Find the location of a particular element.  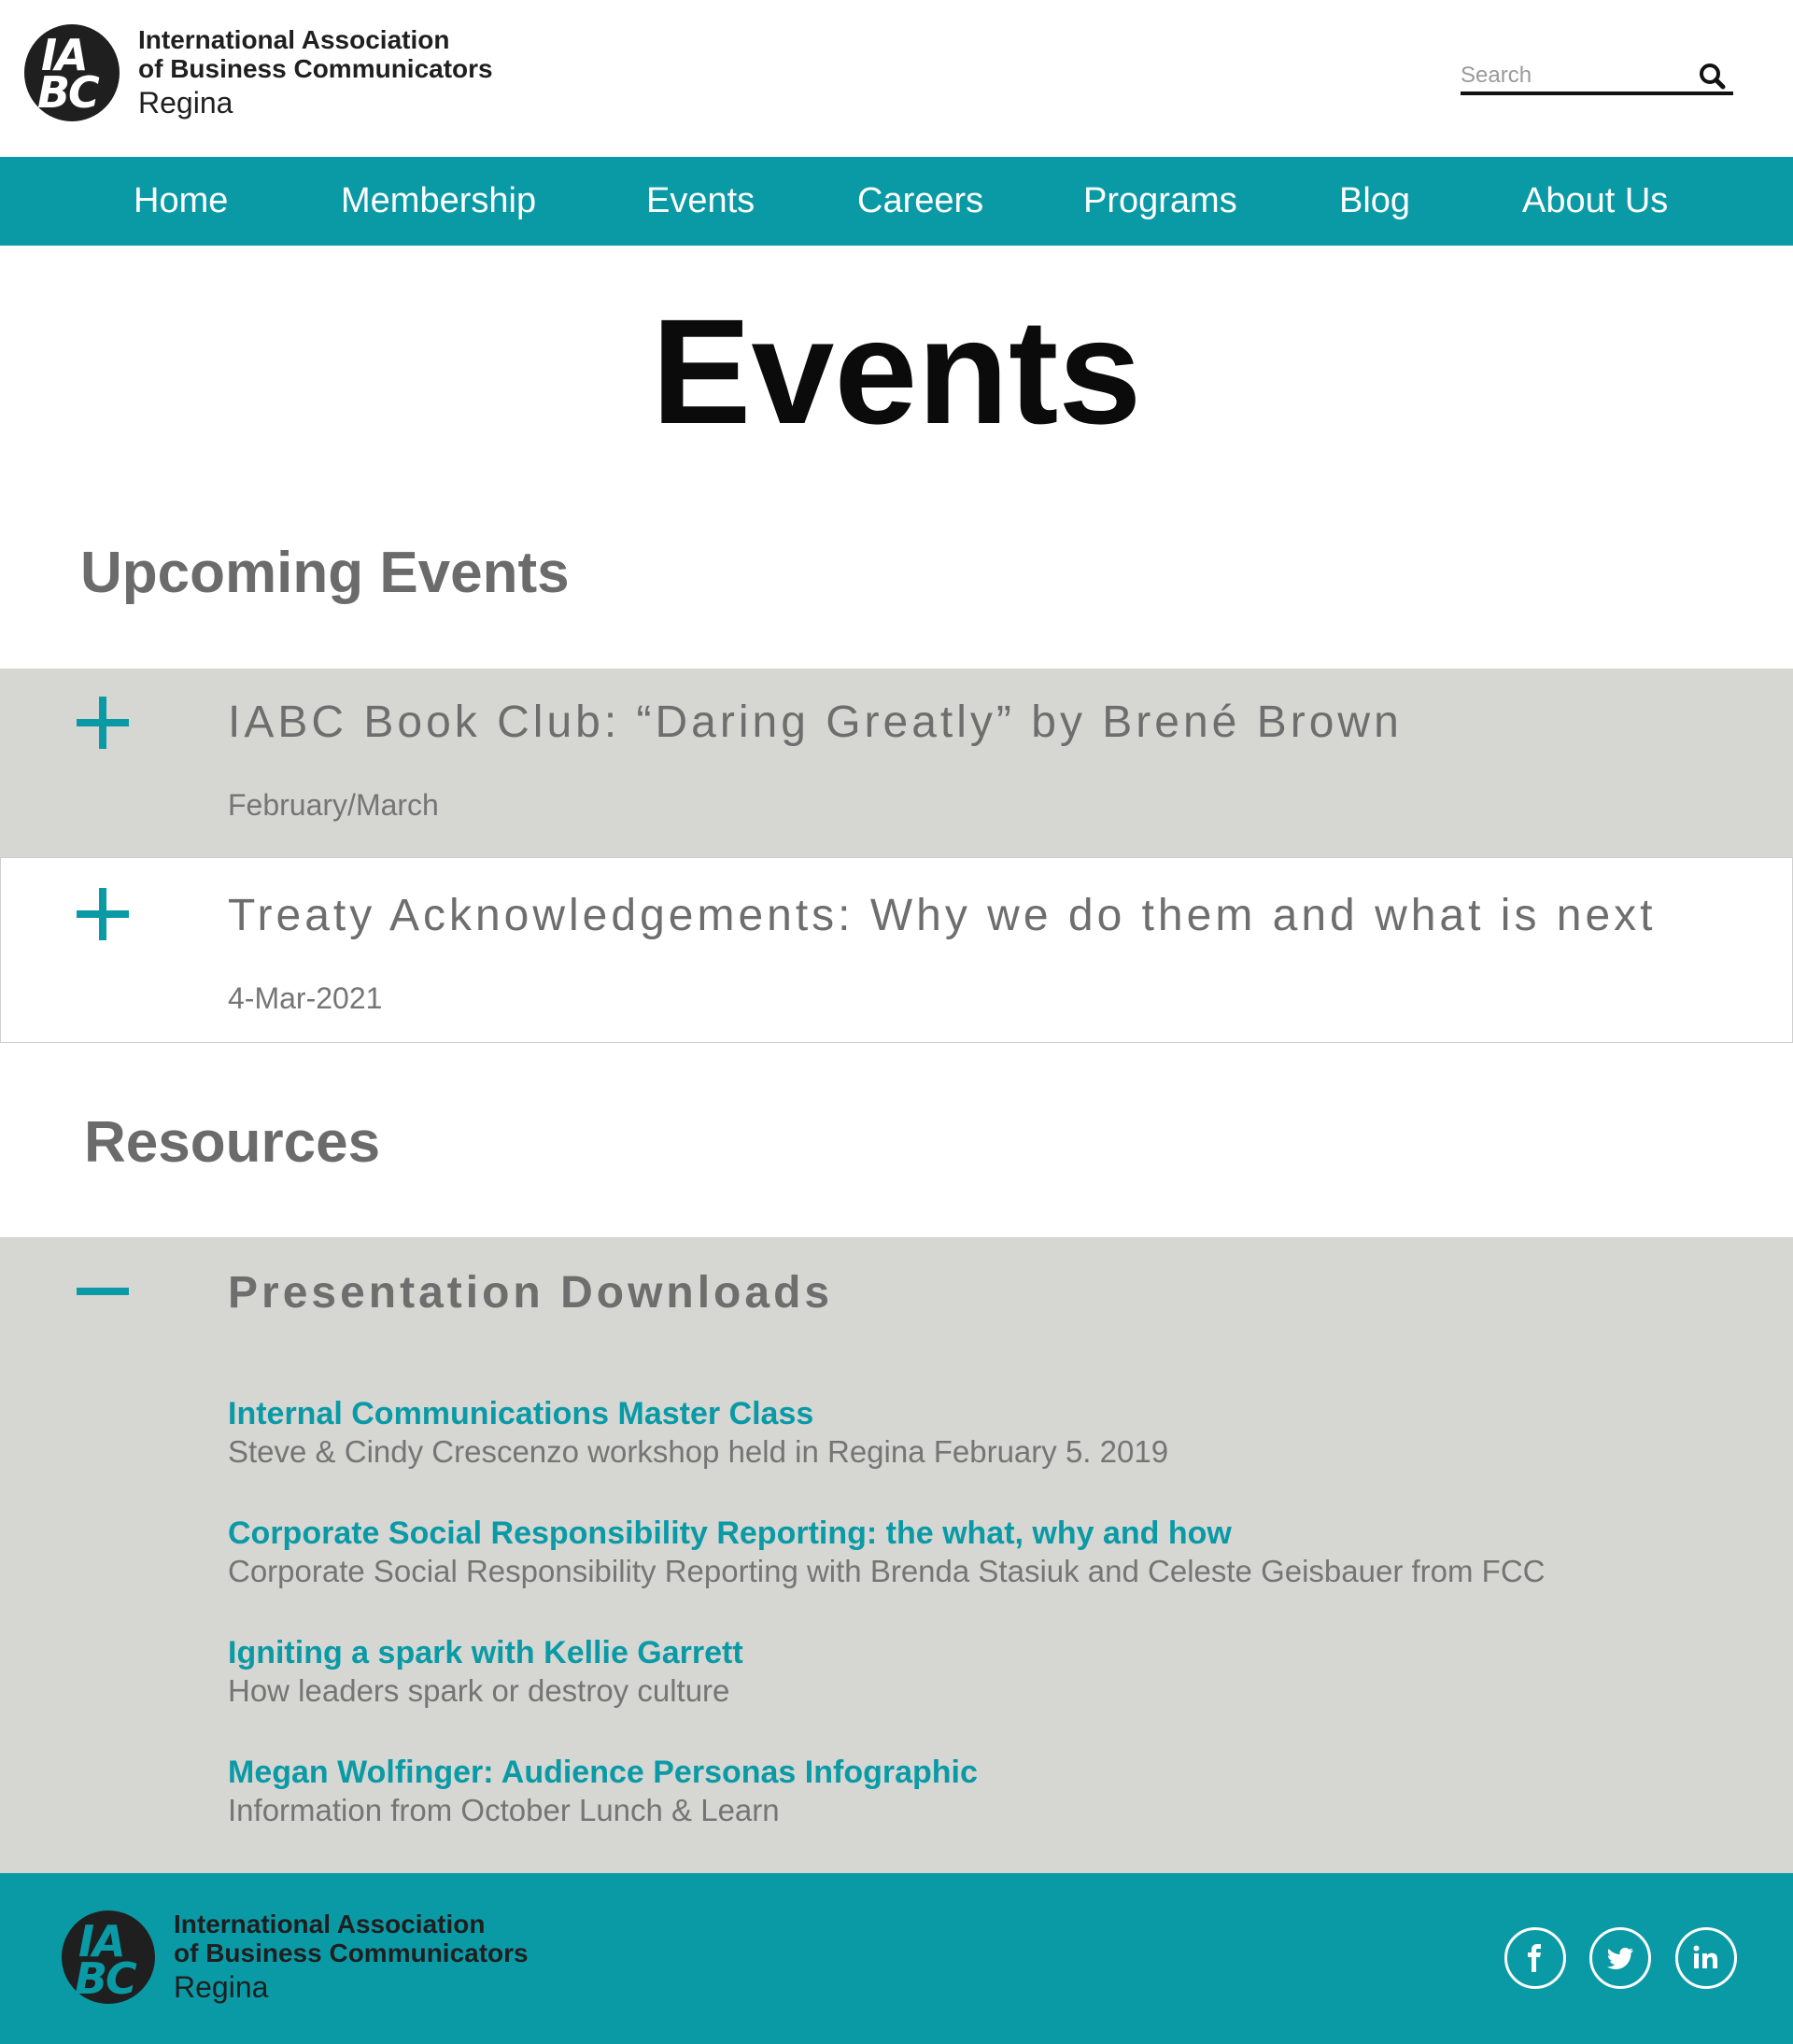

page-title: Events is located at coordinates (896, 371).